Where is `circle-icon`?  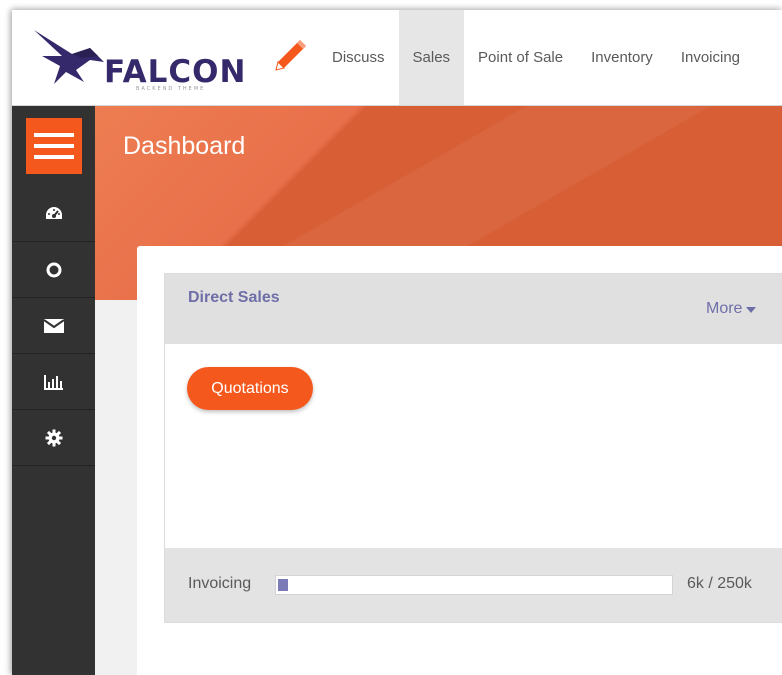
circle-icon is located at coordinates (53, 269).